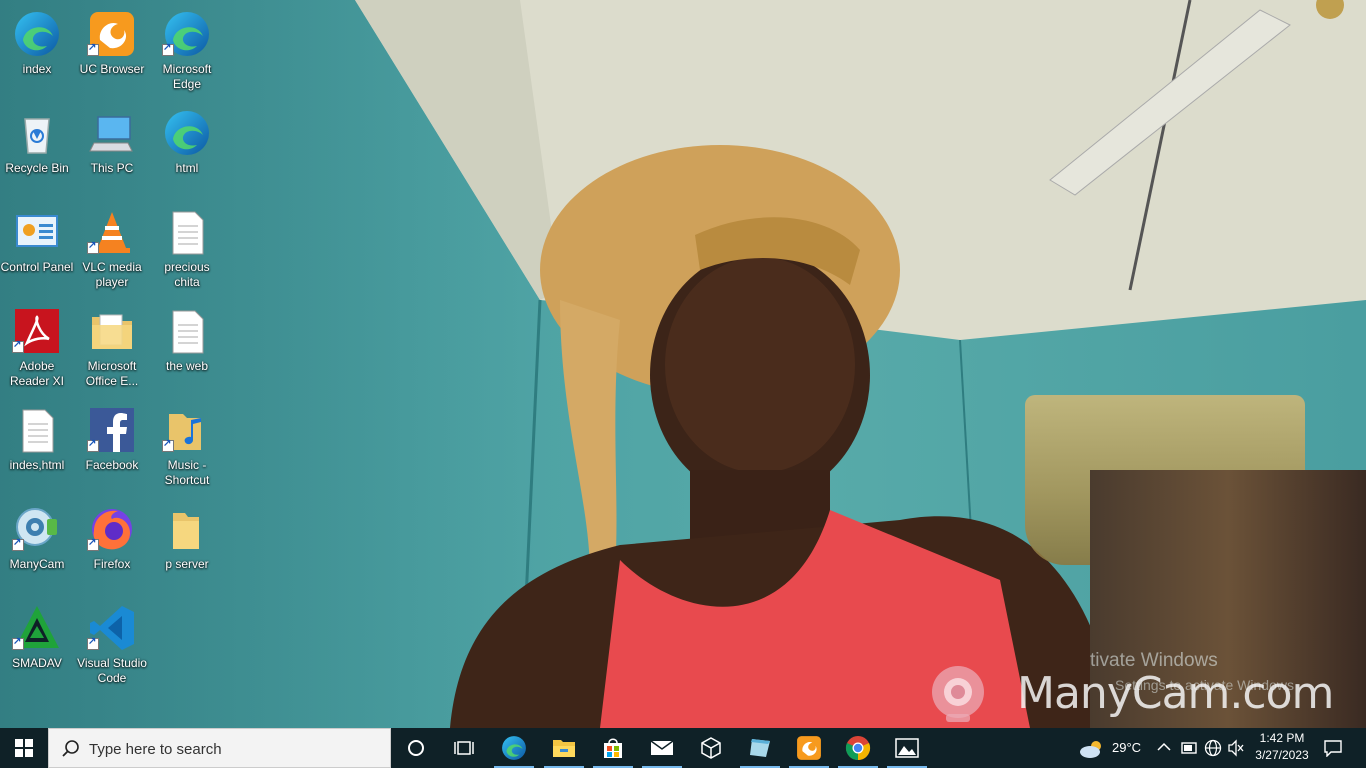 Image resolution: width=1366 pixels, height=768 pixels. I want to click on desktop-icon-facebook: Facebook, so click(112, 447).